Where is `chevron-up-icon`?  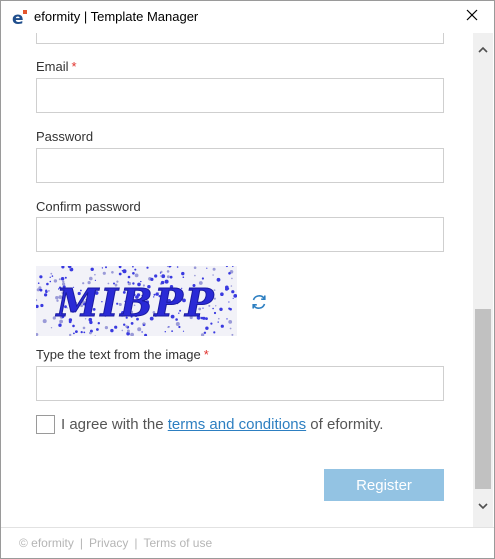
chevron-up-icon is located at coordinates (483, 52).